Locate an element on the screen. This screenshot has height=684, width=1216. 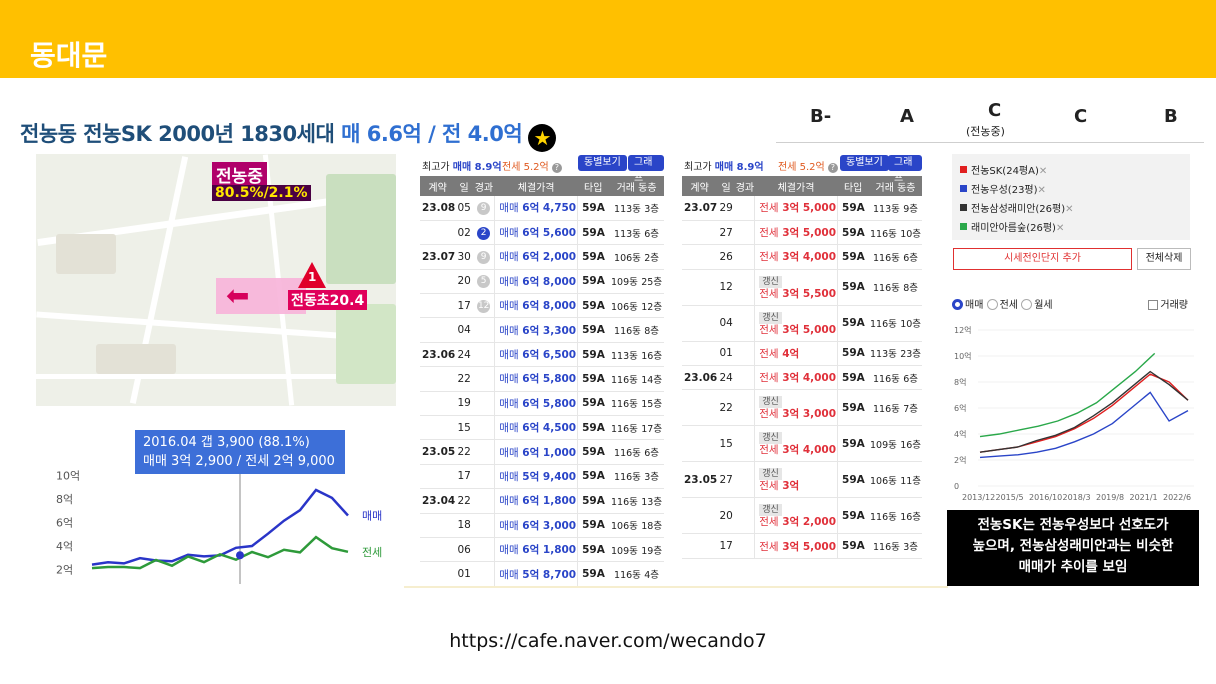
table-row: 23.07 30 9 매매 6억 2,000 59A 106동 2층 is located at coordinates (542, 257).